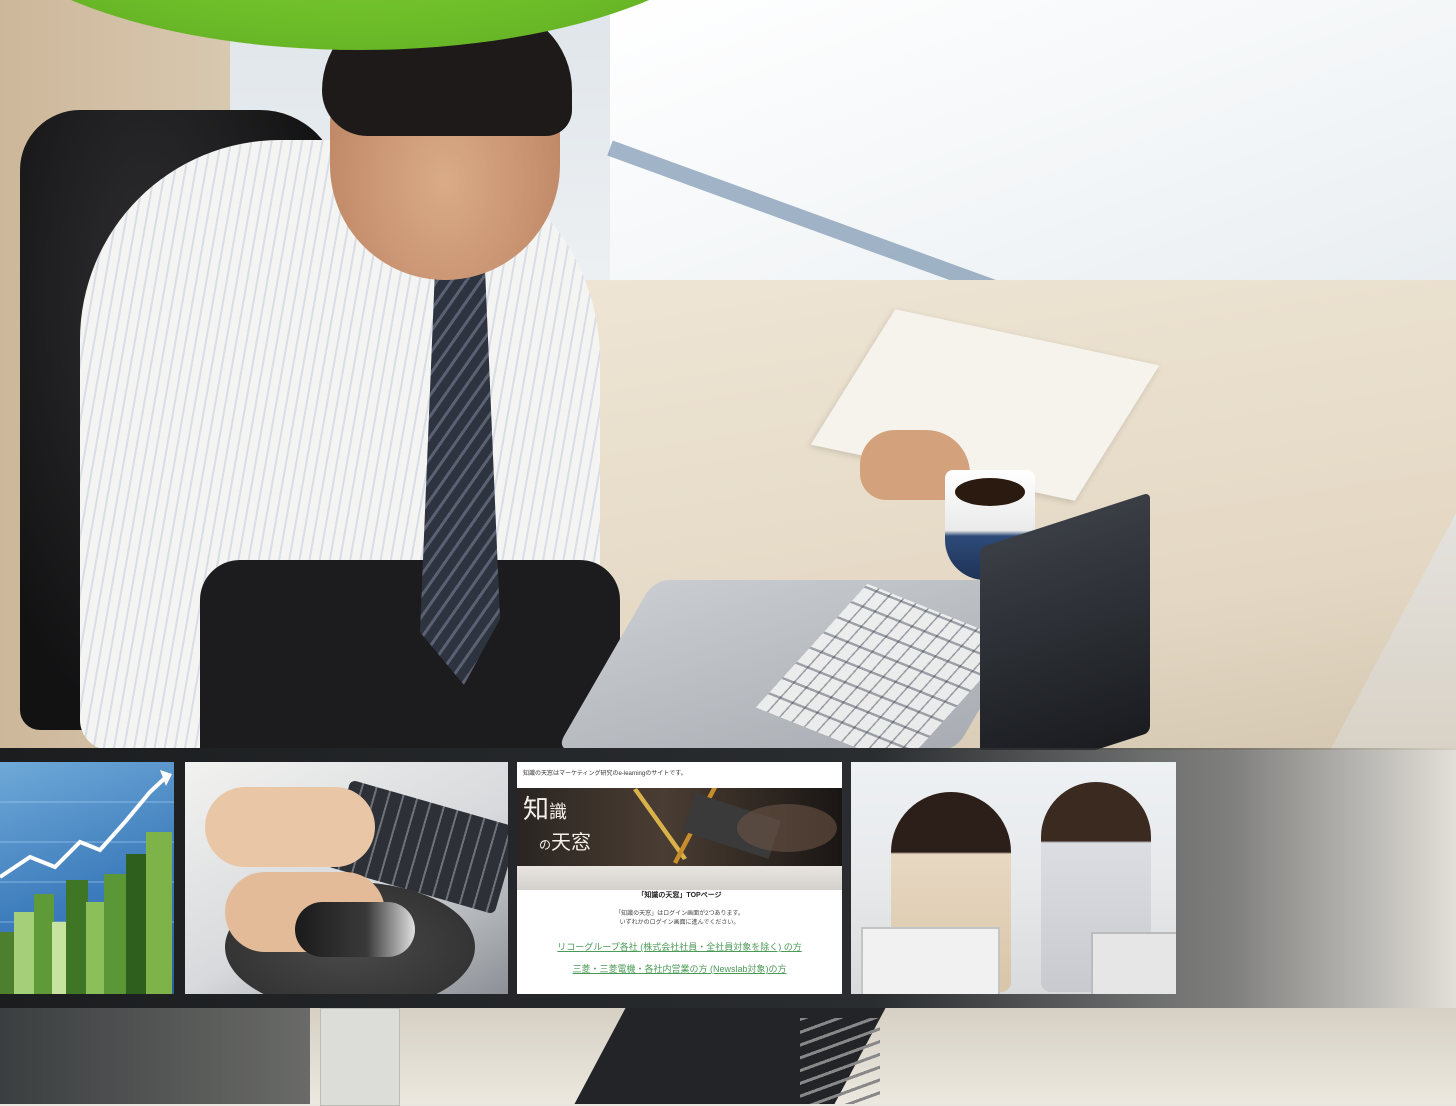 The height and width of the screenshot is (1106, 1456). I want to click on logo-char-3: の, so click(545, 845).